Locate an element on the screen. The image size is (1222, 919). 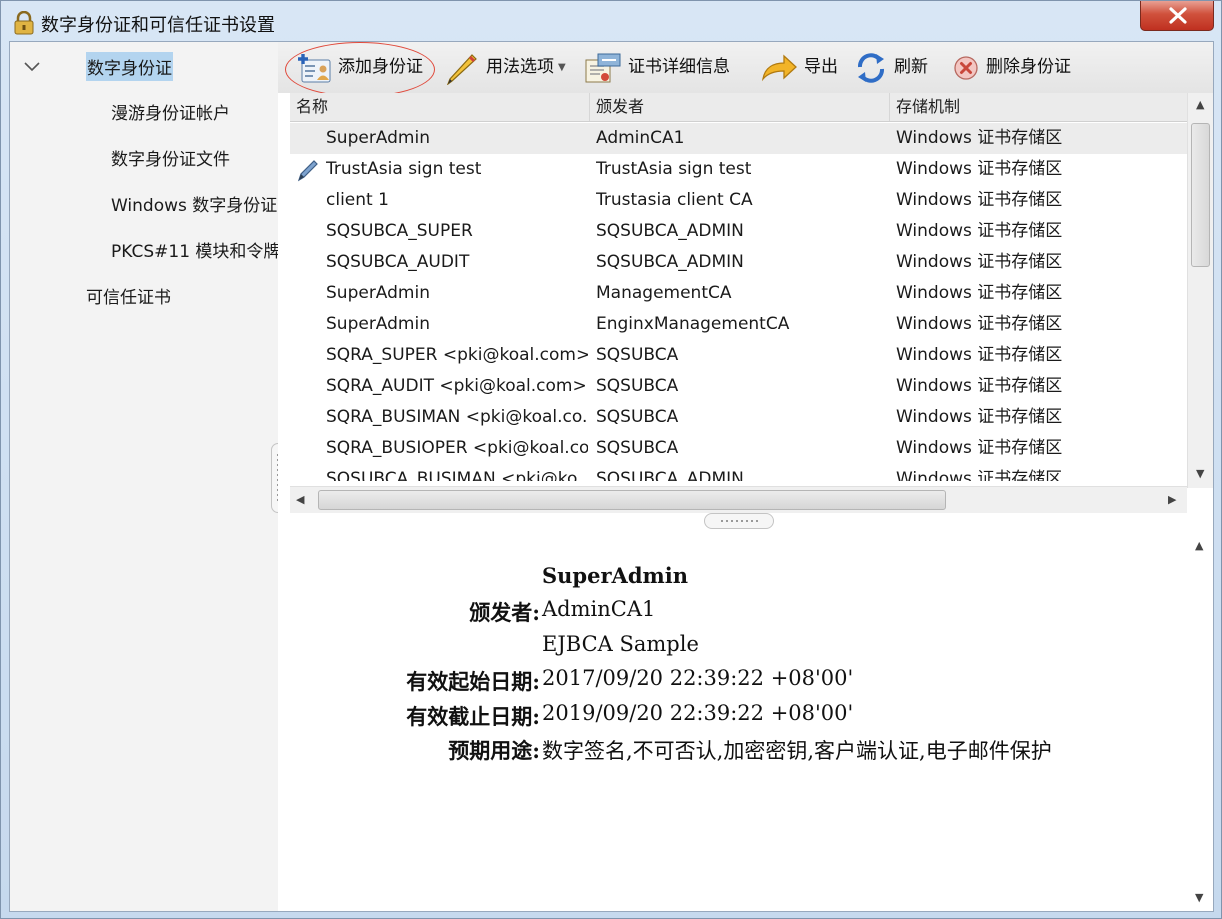
vertical-scroll-thumb is located at coordinates (1200, 195).